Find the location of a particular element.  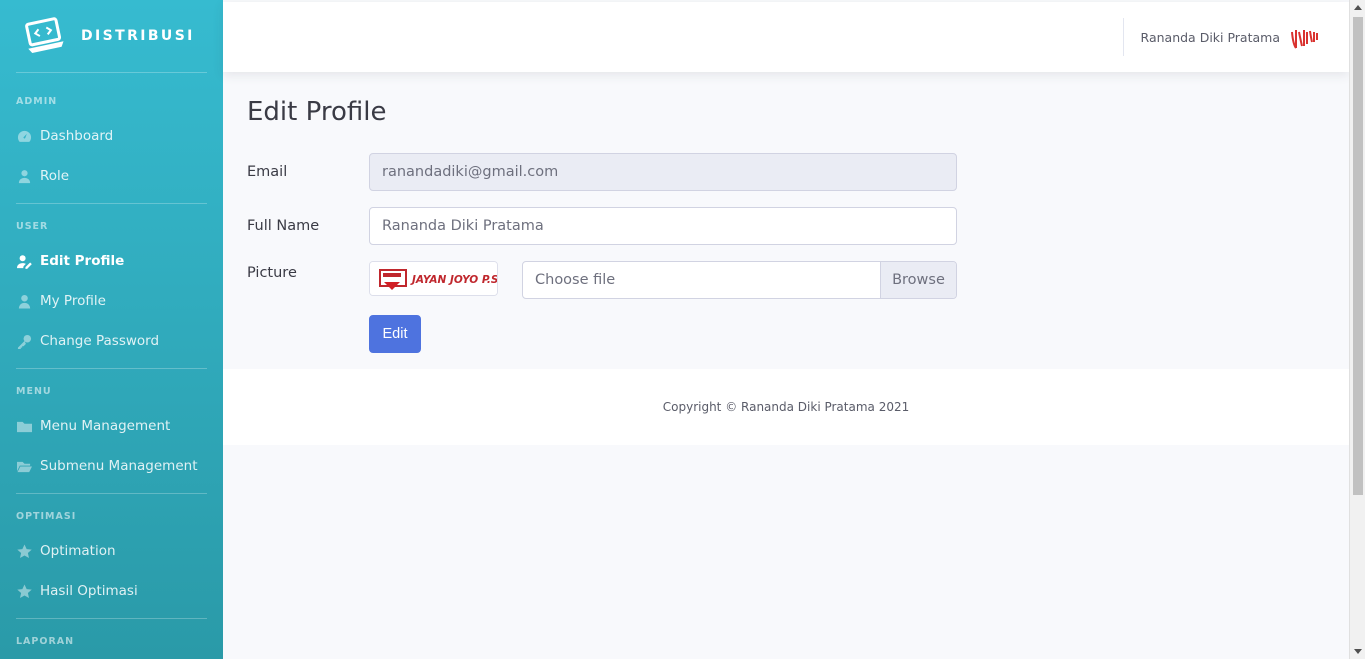

footer: Copyright © Rananda Diki Pratama 2021 is located at coordinates (786, 407).